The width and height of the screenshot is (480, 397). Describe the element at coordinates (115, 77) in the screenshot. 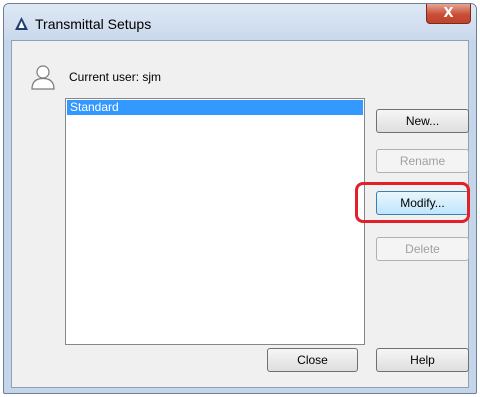

I see `current-user-label: Current user: sjm` at that location.